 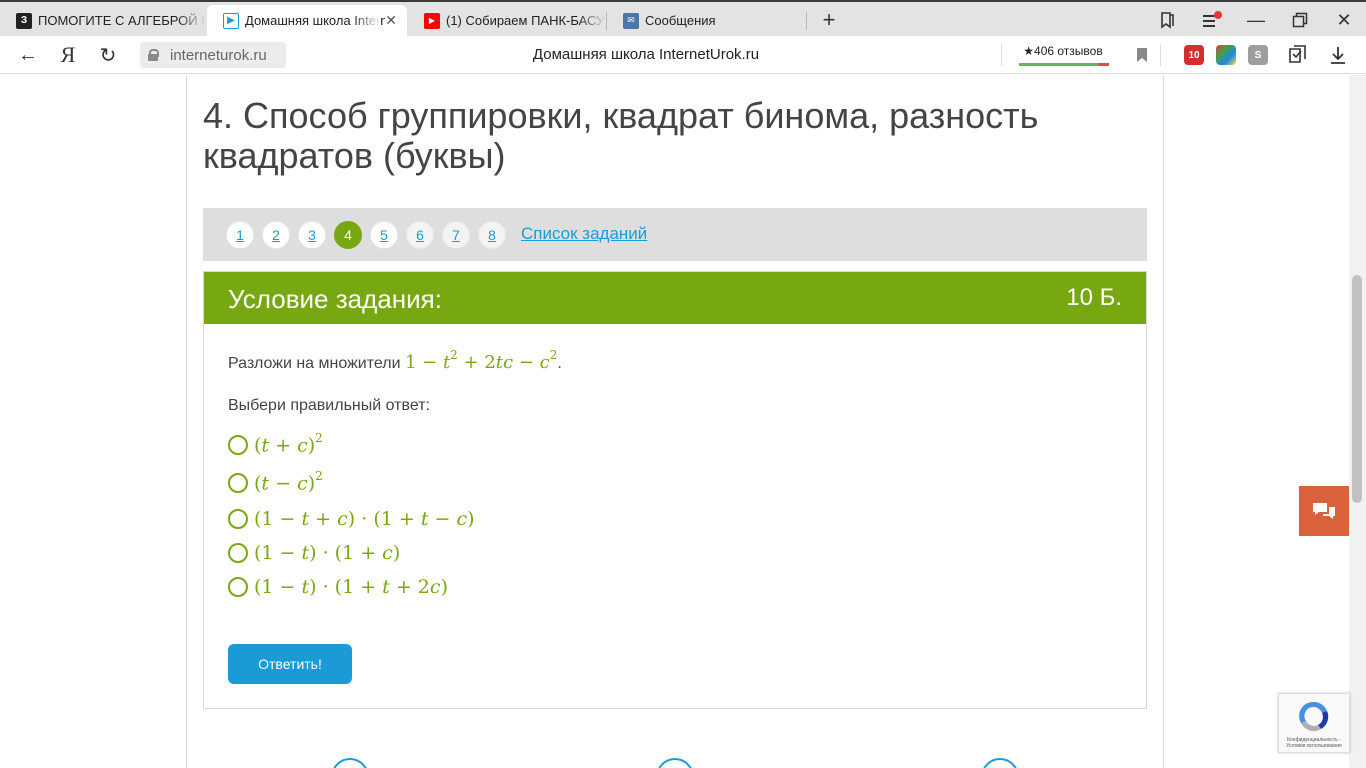 I want to click on bookmarks-panel-button, so click(x=1167, y=20).